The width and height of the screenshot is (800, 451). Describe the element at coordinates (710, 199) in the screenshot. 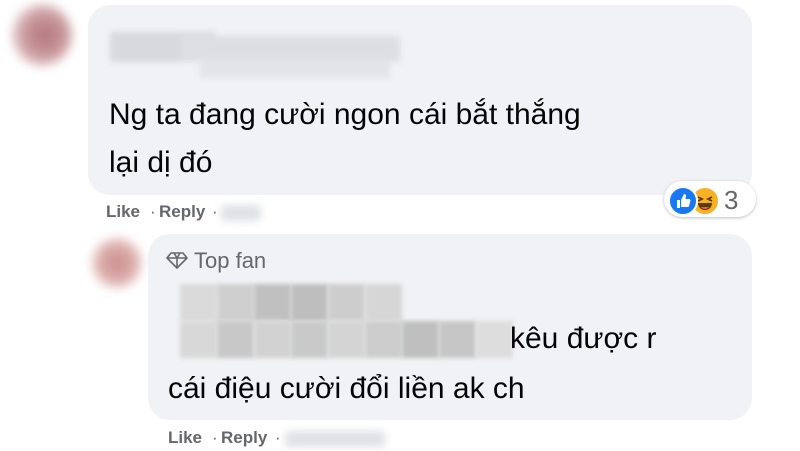

I see `reactions-summary: 3` at that location.